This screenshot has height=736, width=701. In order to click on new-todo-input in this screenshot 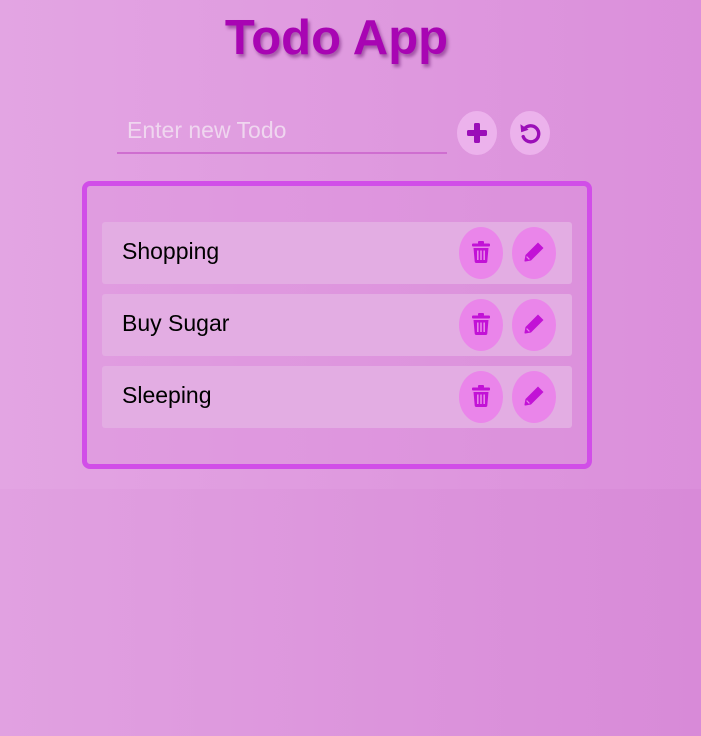, I will do `click(282, 131)`.